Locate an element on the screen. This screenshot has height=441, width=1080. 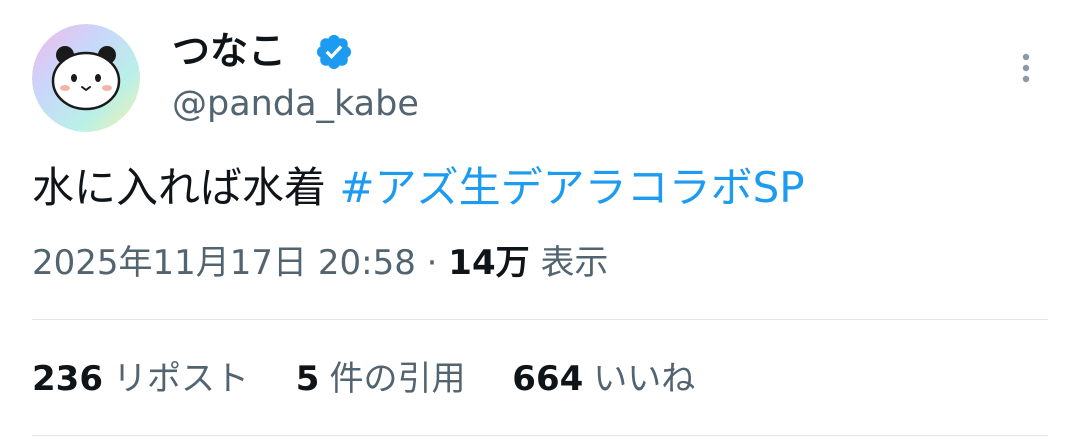
quotes-stat: 5 件の引用 is located at coordinates (381, 379).